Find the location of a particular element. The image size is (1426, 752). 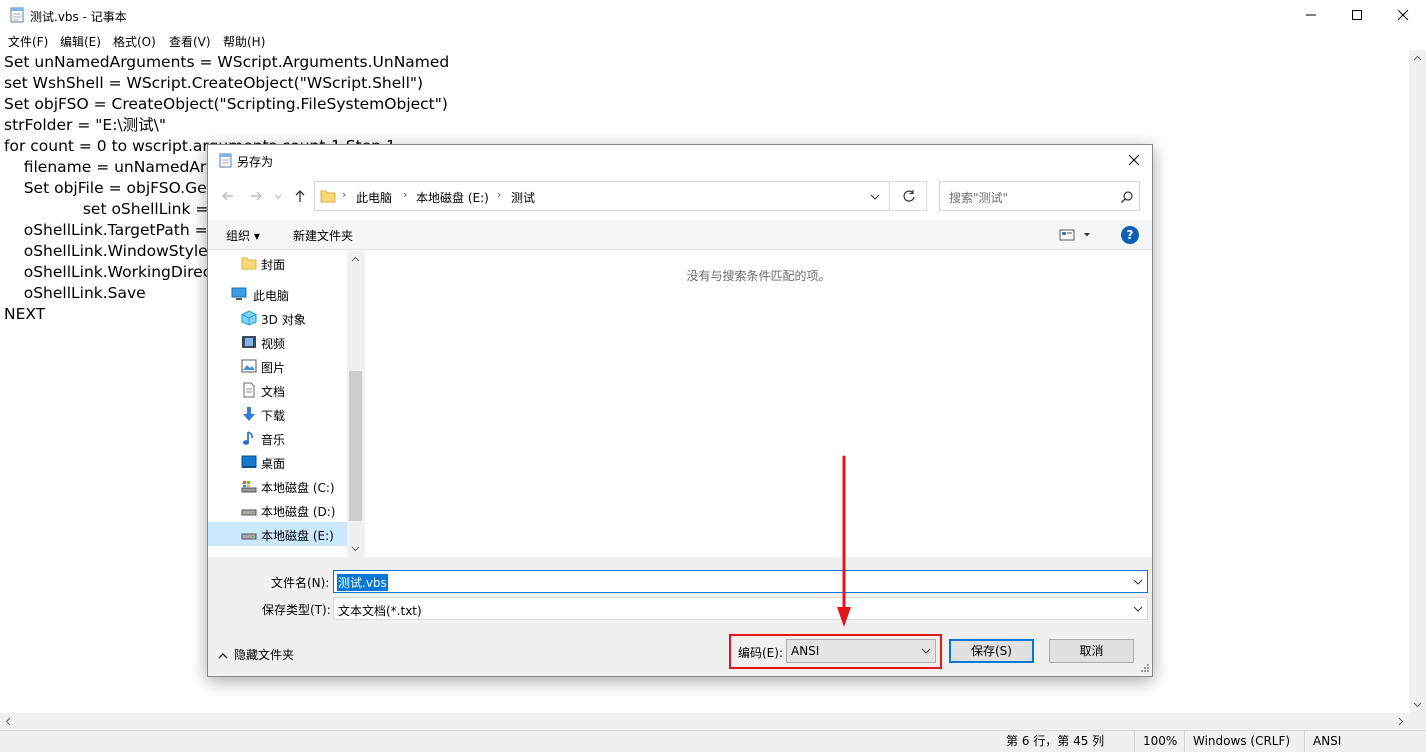

filetype-select: 文本文档(*.txt) is located at coordinates (740, 608).